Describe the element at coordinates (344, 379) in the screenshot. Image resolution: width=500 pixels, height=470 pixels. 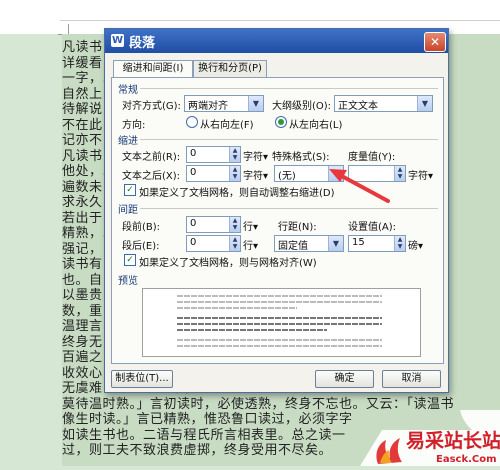
I see `ok-button: 确定` at that location.